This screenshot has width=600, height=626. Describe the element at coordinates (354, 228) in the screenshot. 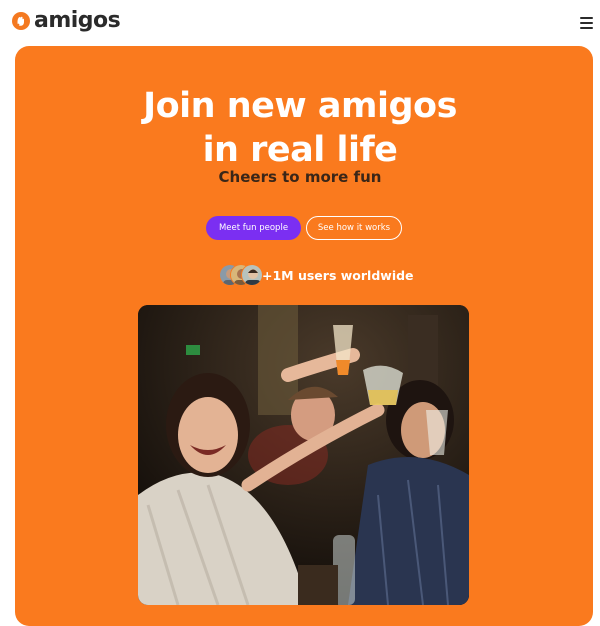

I see `see-how-it-works-button: See how it works` at that location.